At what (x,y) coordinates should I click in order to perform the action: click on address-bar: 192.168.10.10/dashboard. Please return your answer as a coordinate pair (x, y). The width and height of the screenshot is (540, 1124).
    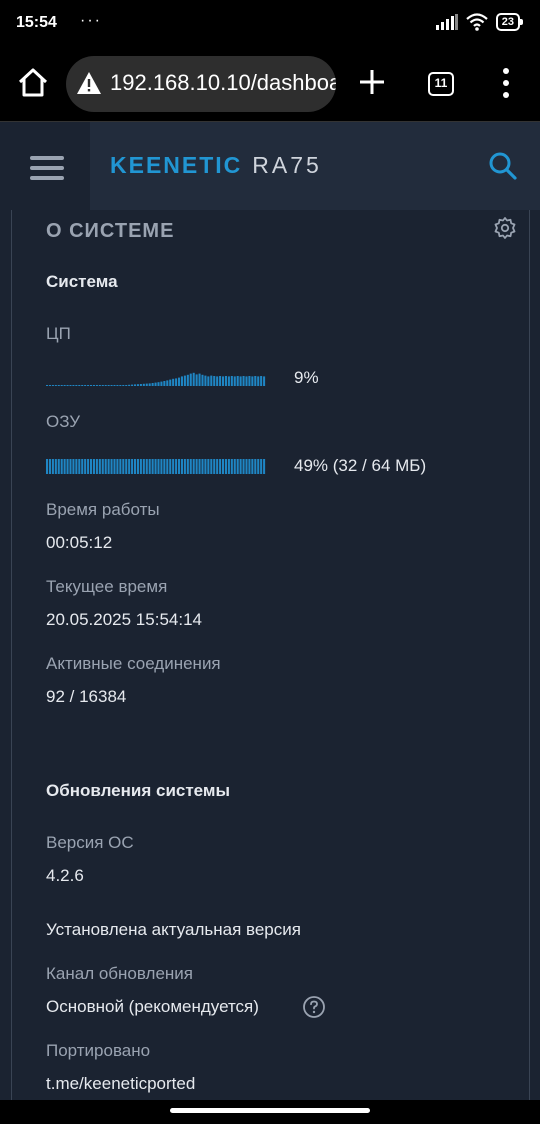
    Looking at the image, I should click on (201, 84).